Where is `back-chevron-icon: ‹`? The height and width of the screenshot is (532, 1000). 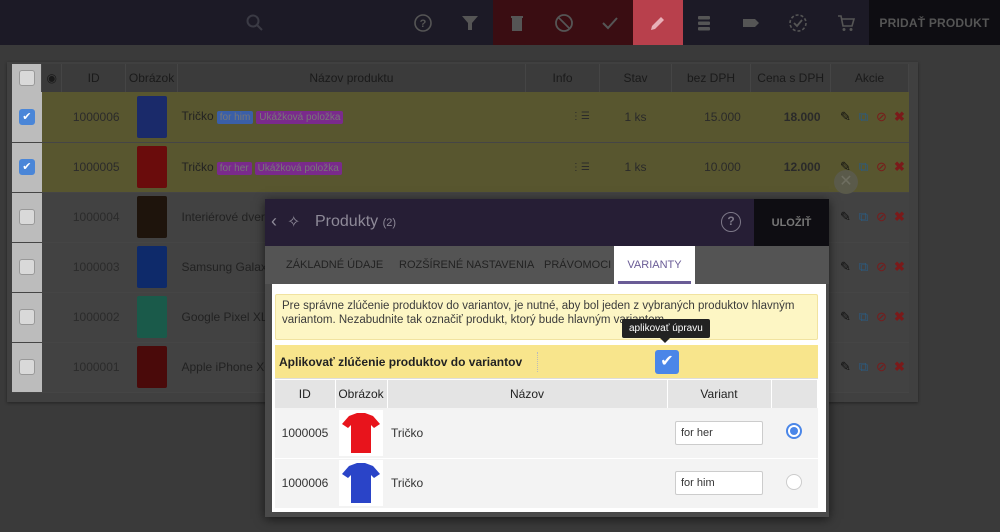 back-chevron-icon: ‹ is located at coordinates (274, 221).